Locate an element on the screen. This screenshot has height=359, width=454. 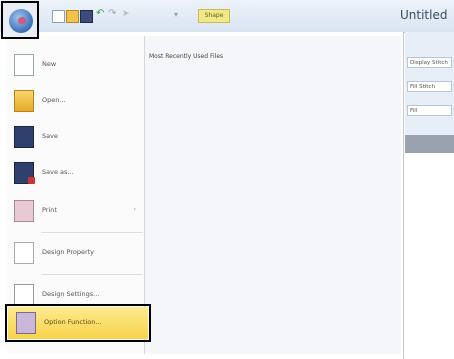
pointer-icon: ➤ is located at coordinates (127, 14).